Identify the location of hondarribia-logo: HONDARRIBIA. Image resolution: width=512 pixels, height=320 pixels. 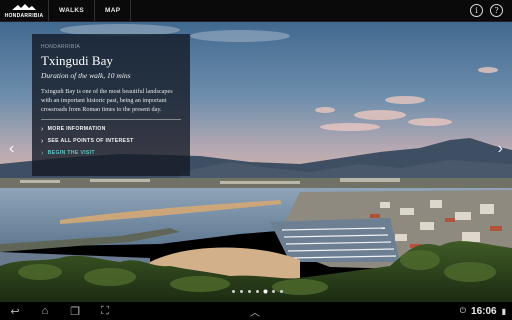
(24, 10).